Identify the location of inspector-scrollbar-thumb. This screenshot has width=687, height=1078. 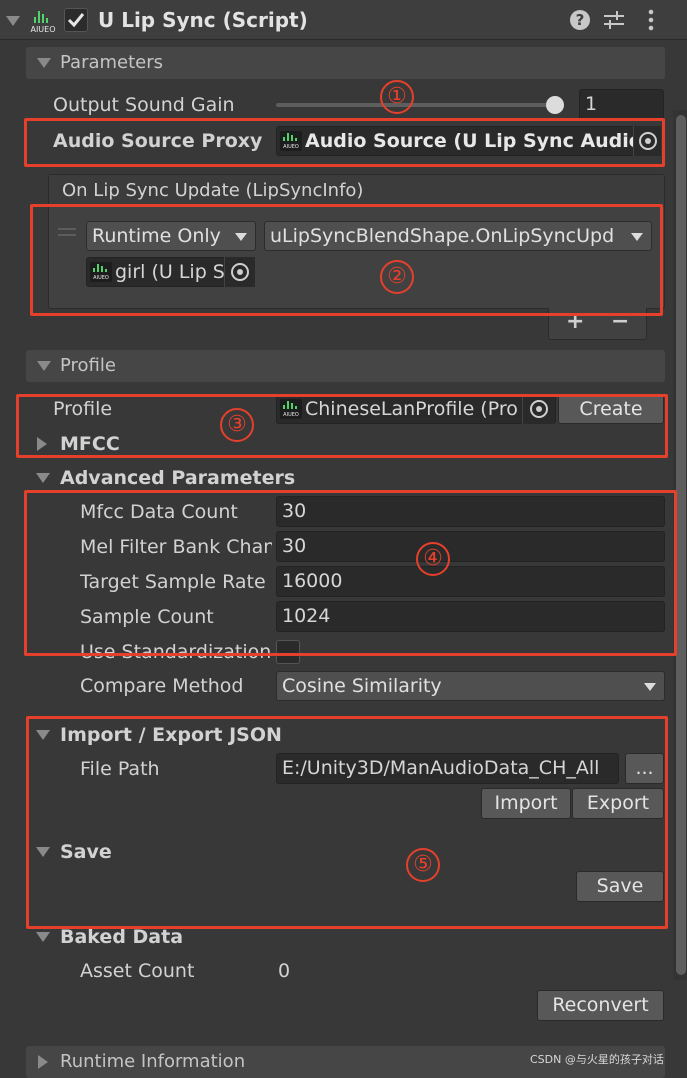
(681, 545).